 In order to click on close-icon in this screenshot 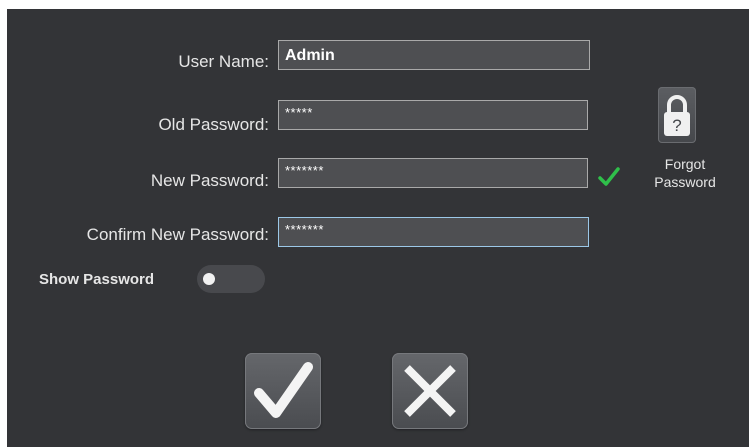, I will do `click(430, 391)`.